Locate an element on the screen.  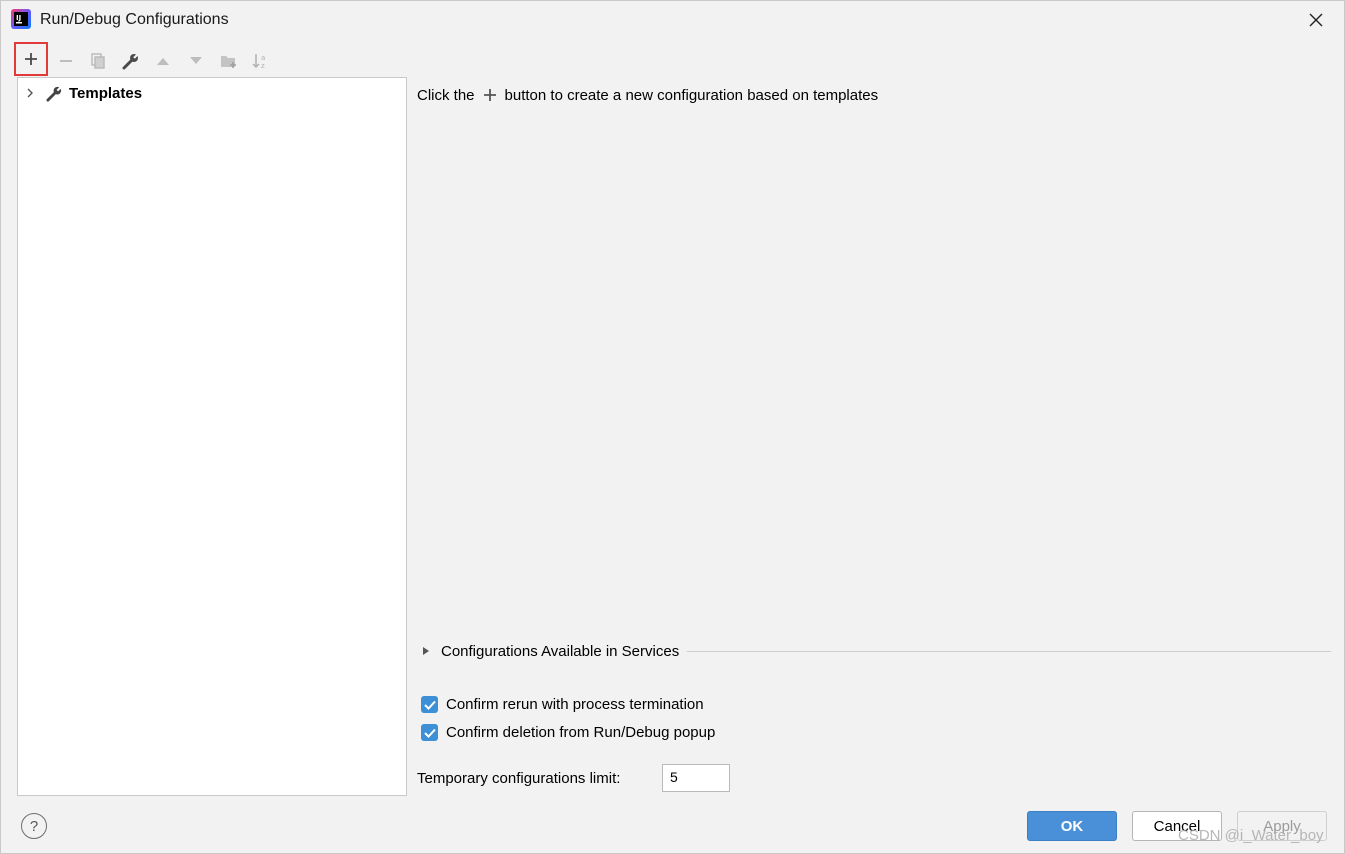
sort-alphabetically-button: a z is located at coordinates (261, 61).